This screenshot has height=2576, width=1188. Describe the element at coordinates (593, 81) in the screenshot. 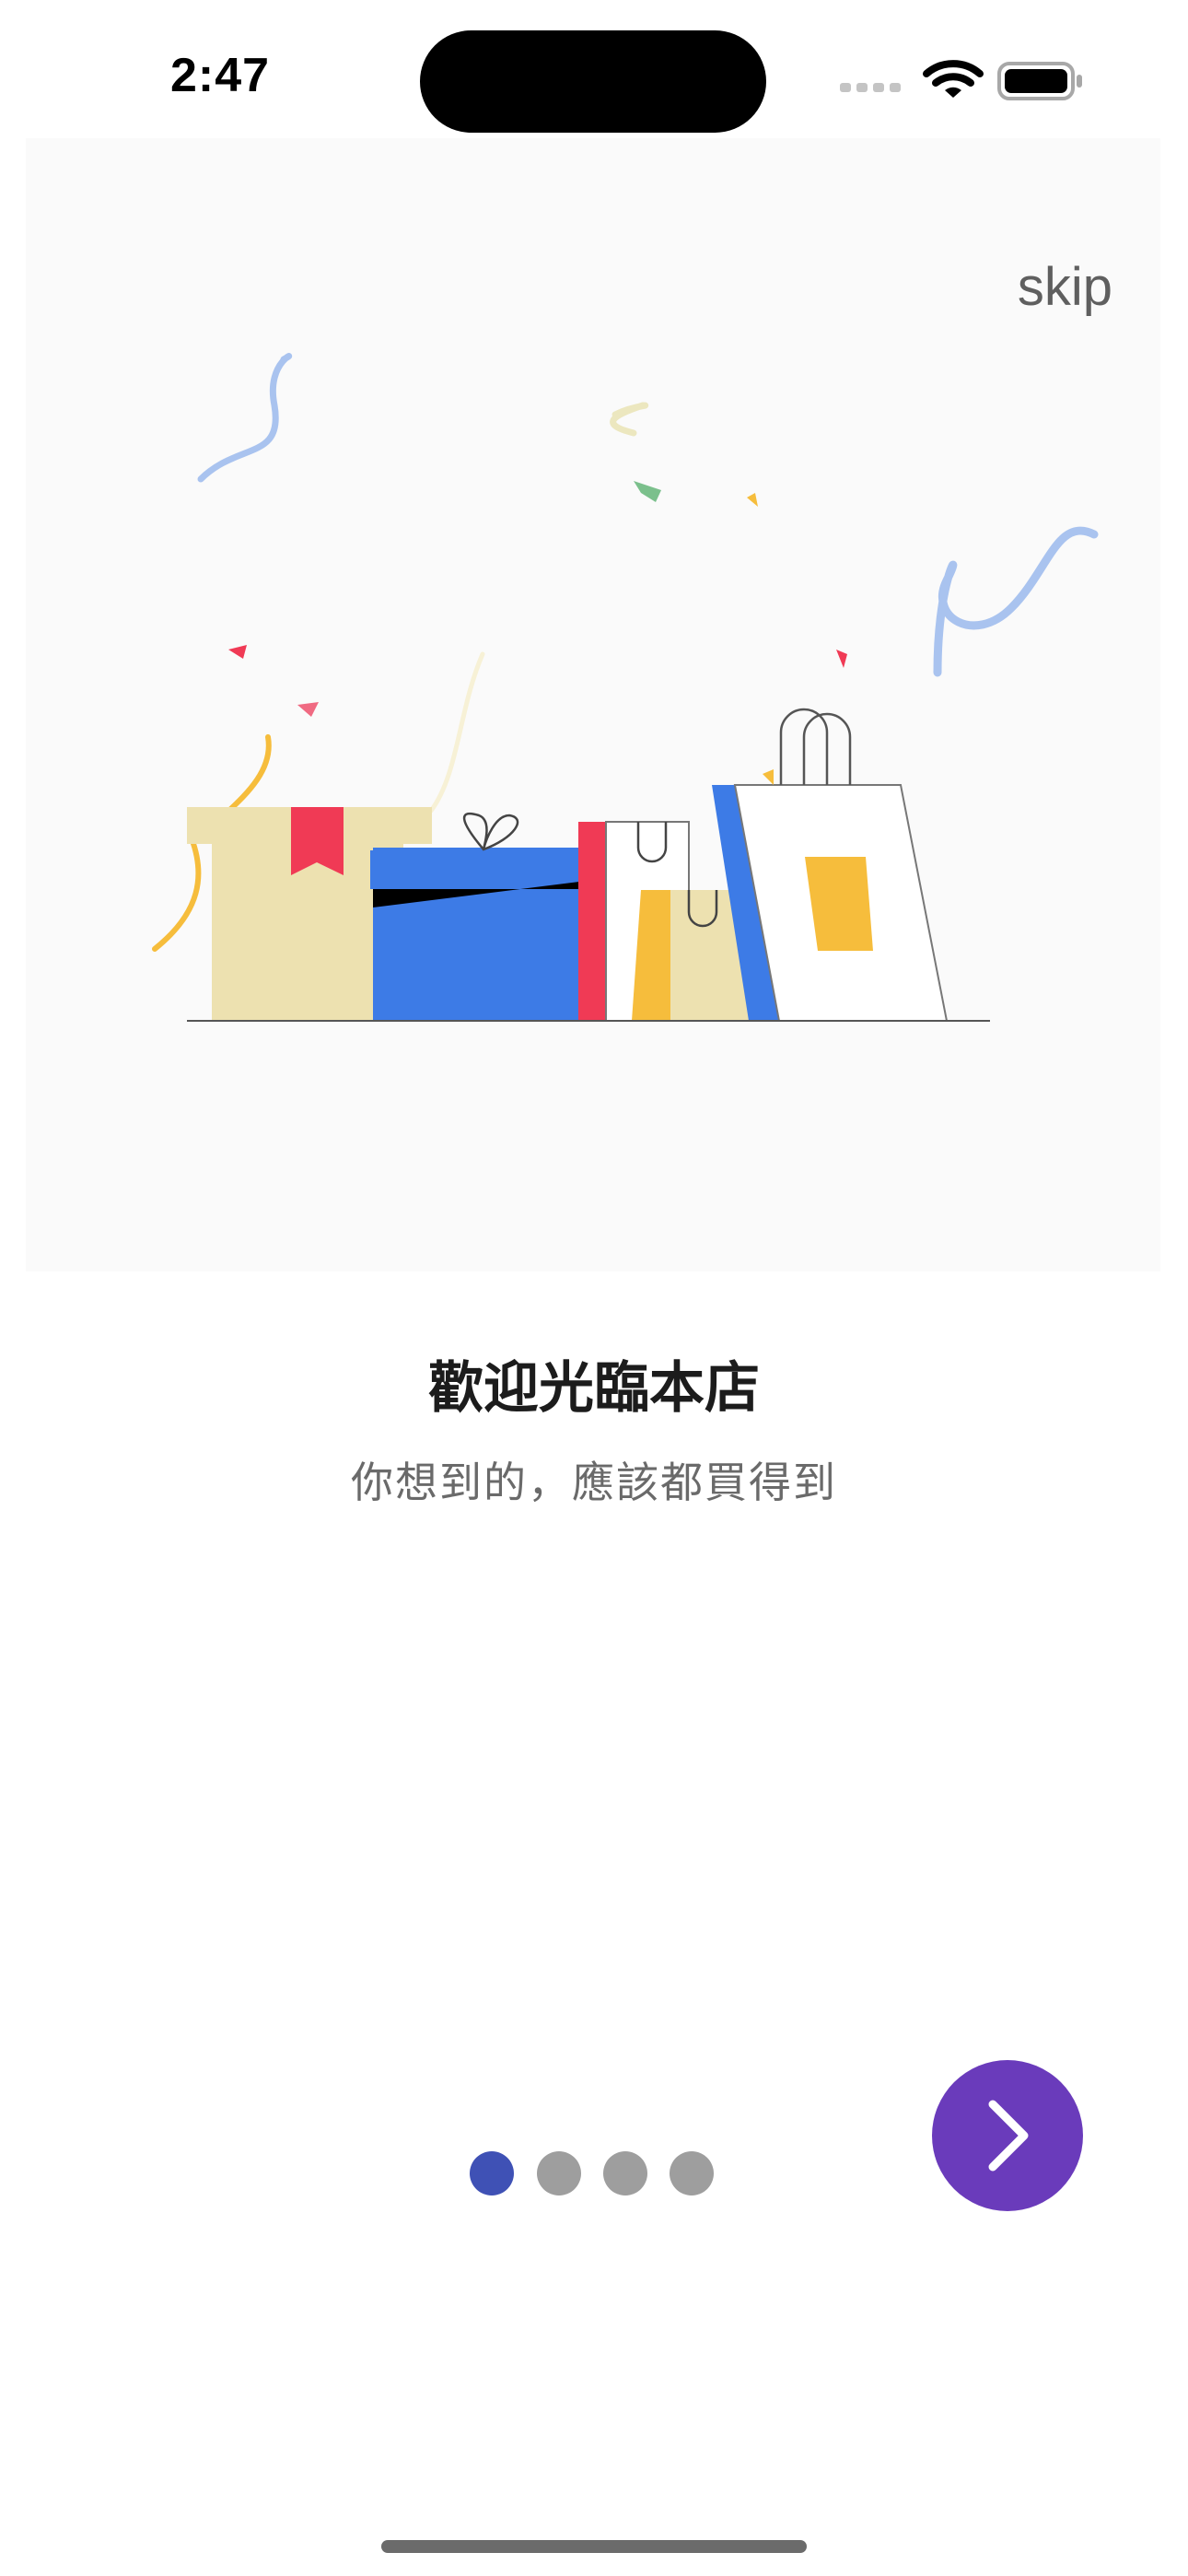

I see `dynamic-island` at that location.